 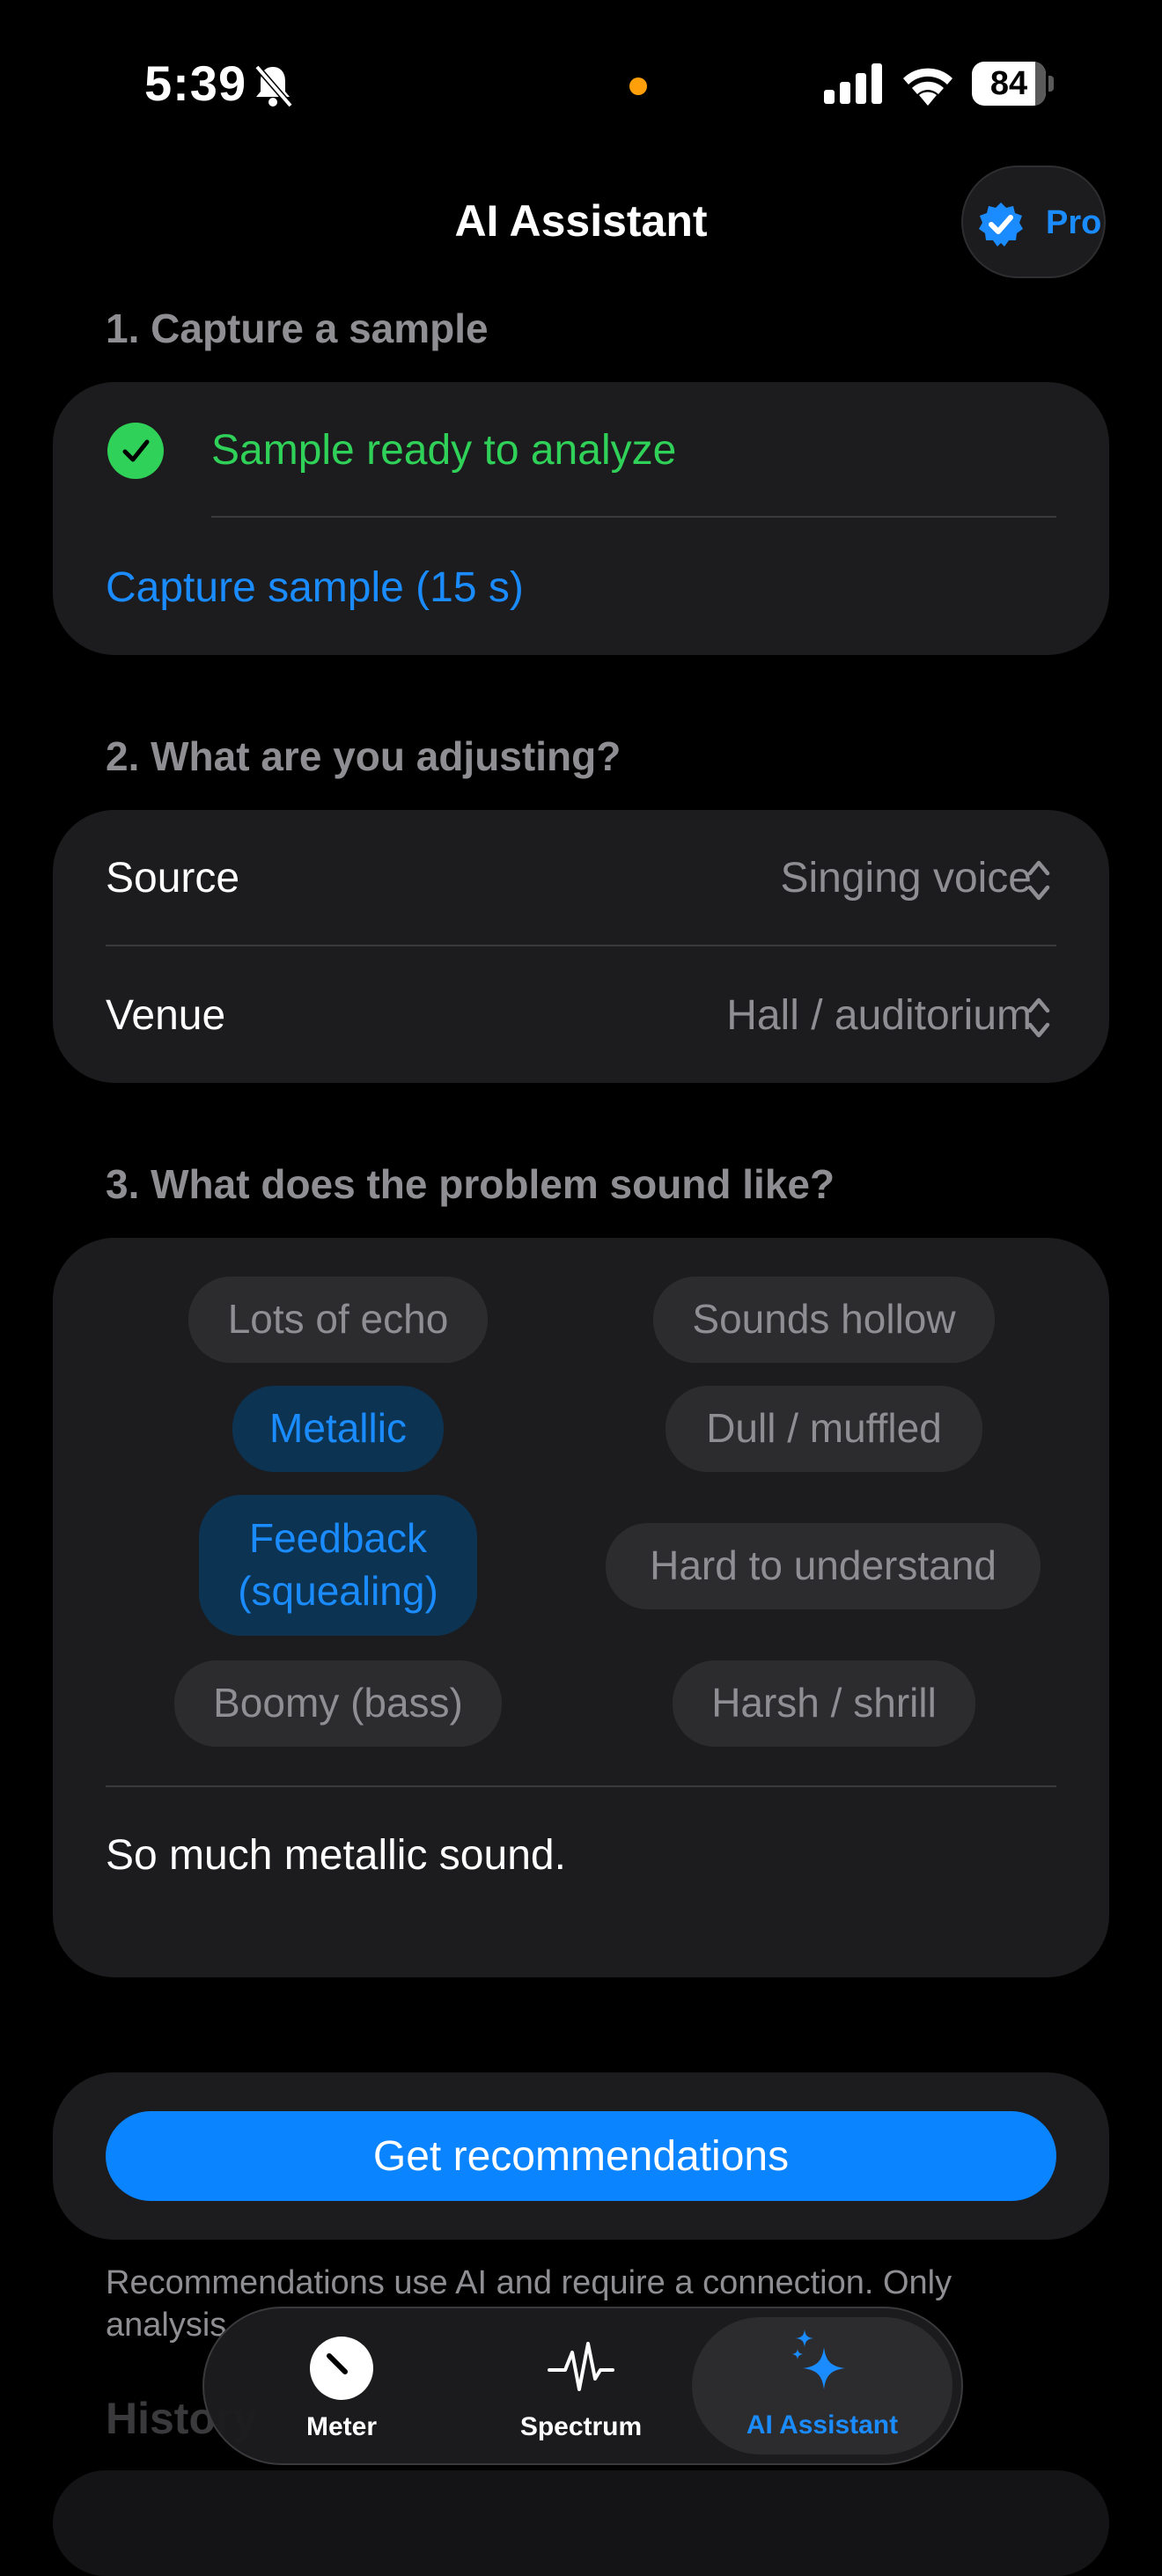 I want to click on source-value: Singing voice, so click(x=906, y=878).